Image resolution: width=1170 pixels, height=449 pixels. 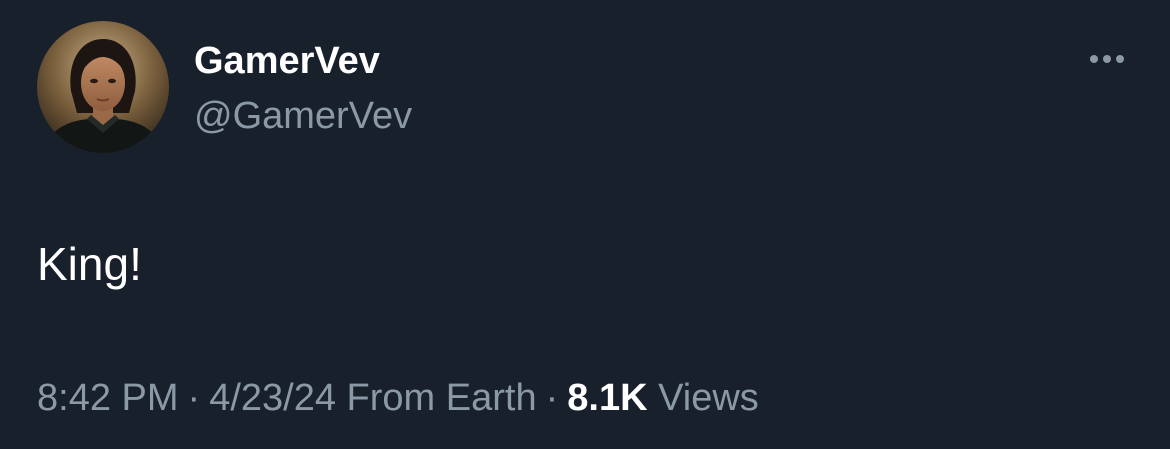 I want to click on views-count: 8.1K, so click(x=607, y=398).